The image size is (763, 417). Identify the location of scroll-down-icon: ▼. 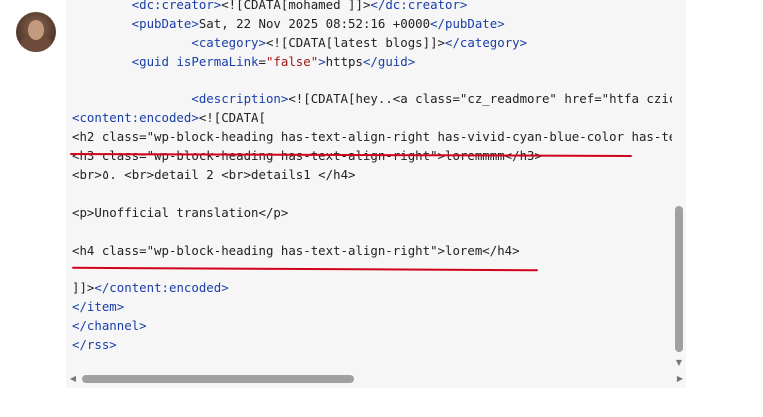
(679, 363).